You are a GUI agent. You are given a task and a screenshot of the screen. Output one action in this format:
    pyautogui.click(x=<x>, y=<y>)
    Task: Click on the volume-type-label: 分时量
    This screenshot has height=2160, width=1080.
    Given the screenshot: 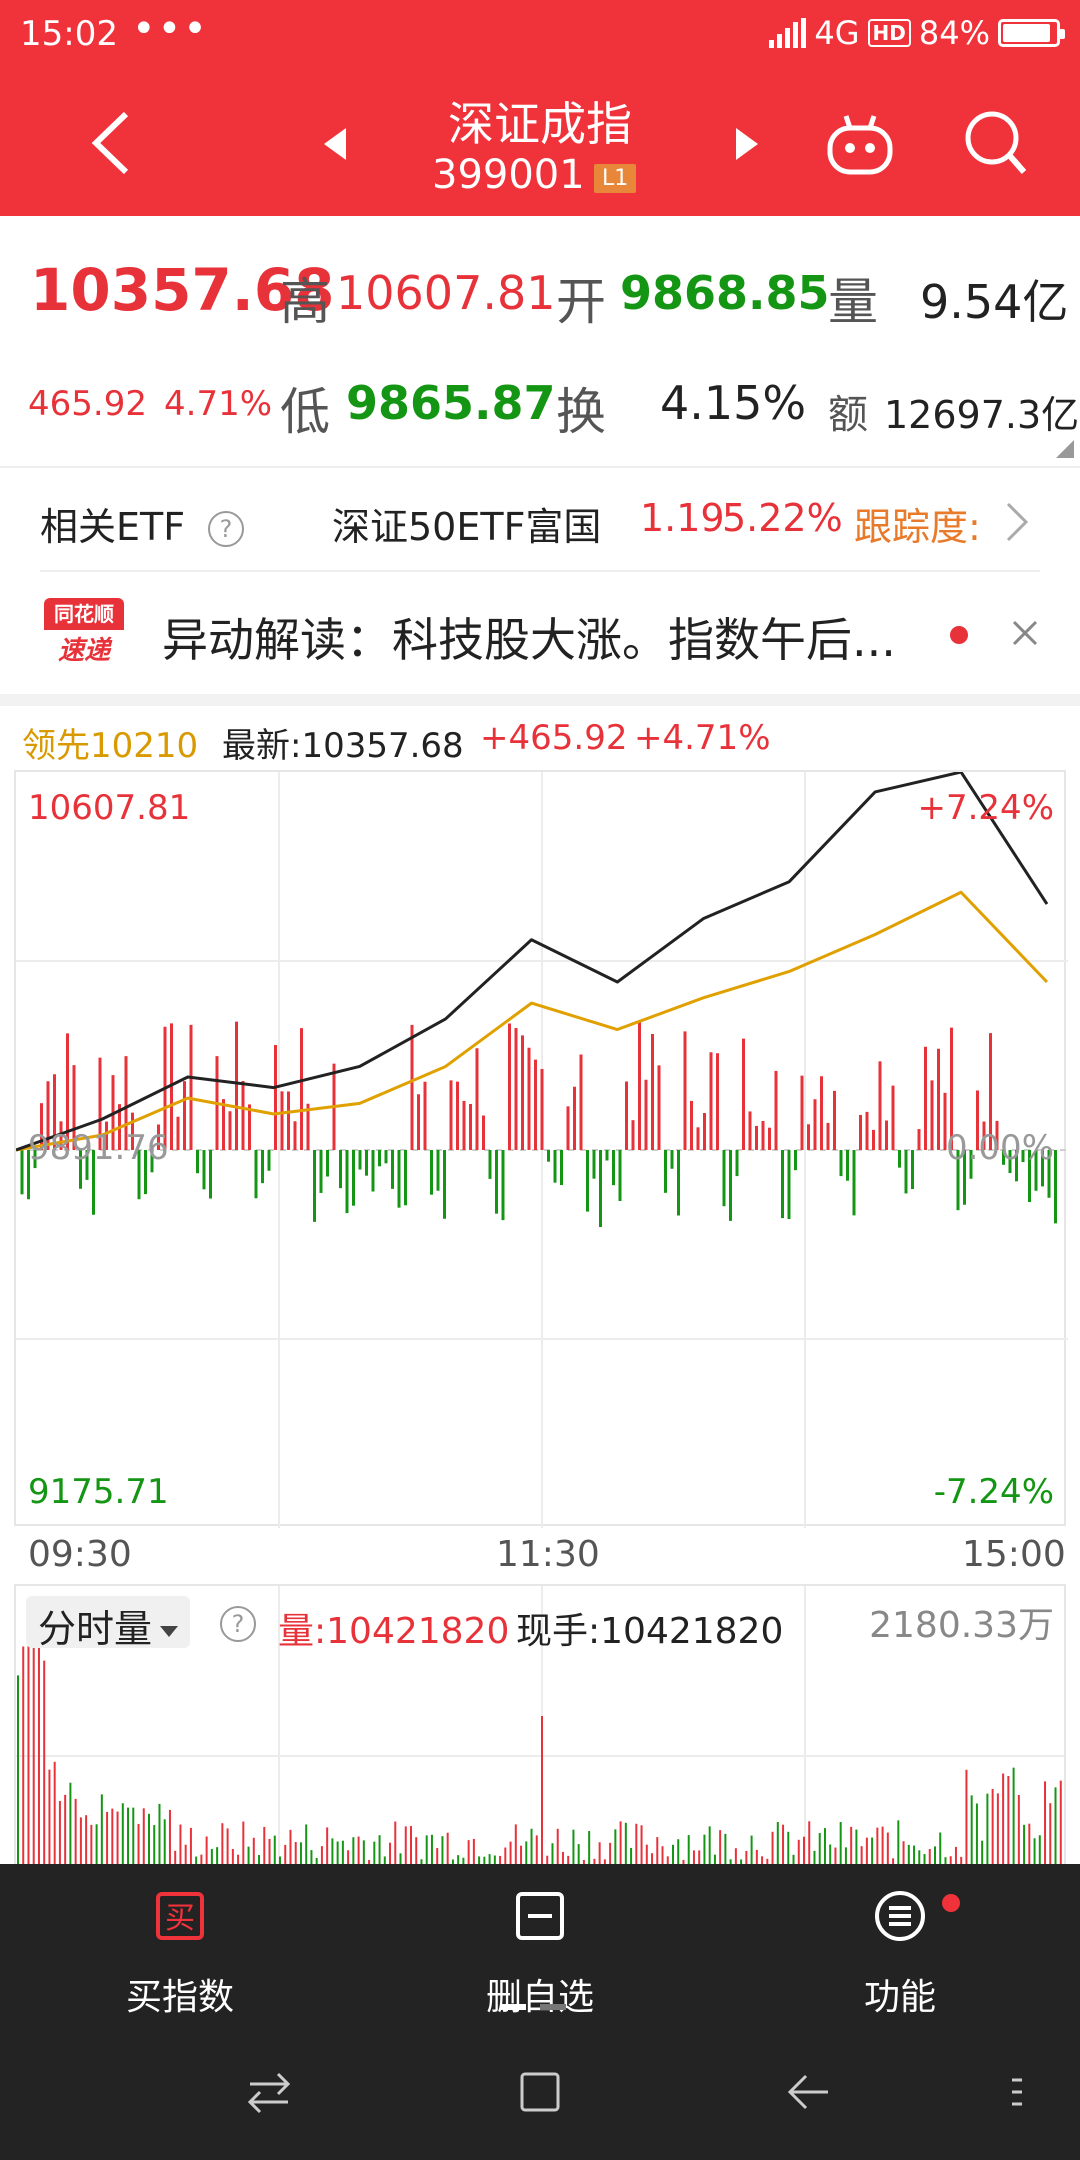 What is the action you would take?
    pyautogui.click(x=95, y=1629)
    